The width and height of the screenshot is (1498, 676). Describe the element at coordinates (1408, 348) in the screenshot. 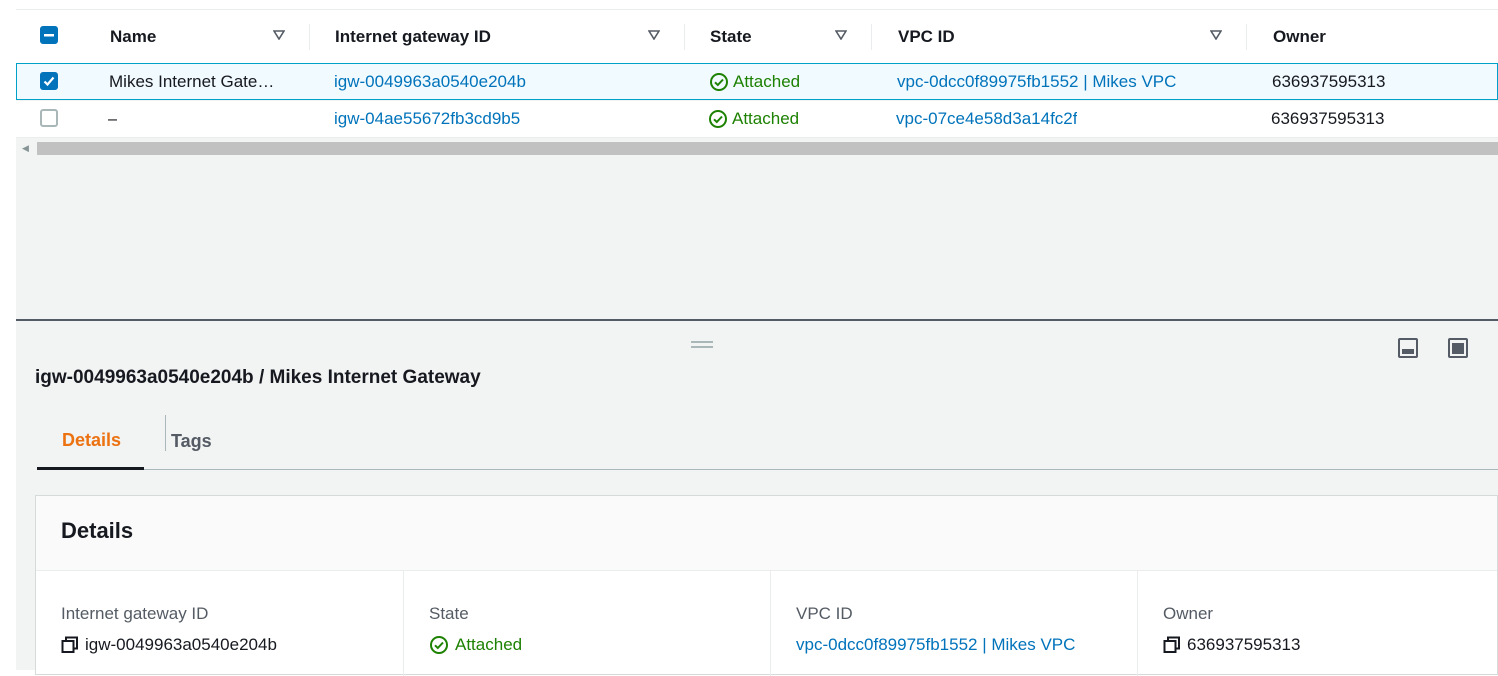

I see `panel-bottom-icon` at that location.